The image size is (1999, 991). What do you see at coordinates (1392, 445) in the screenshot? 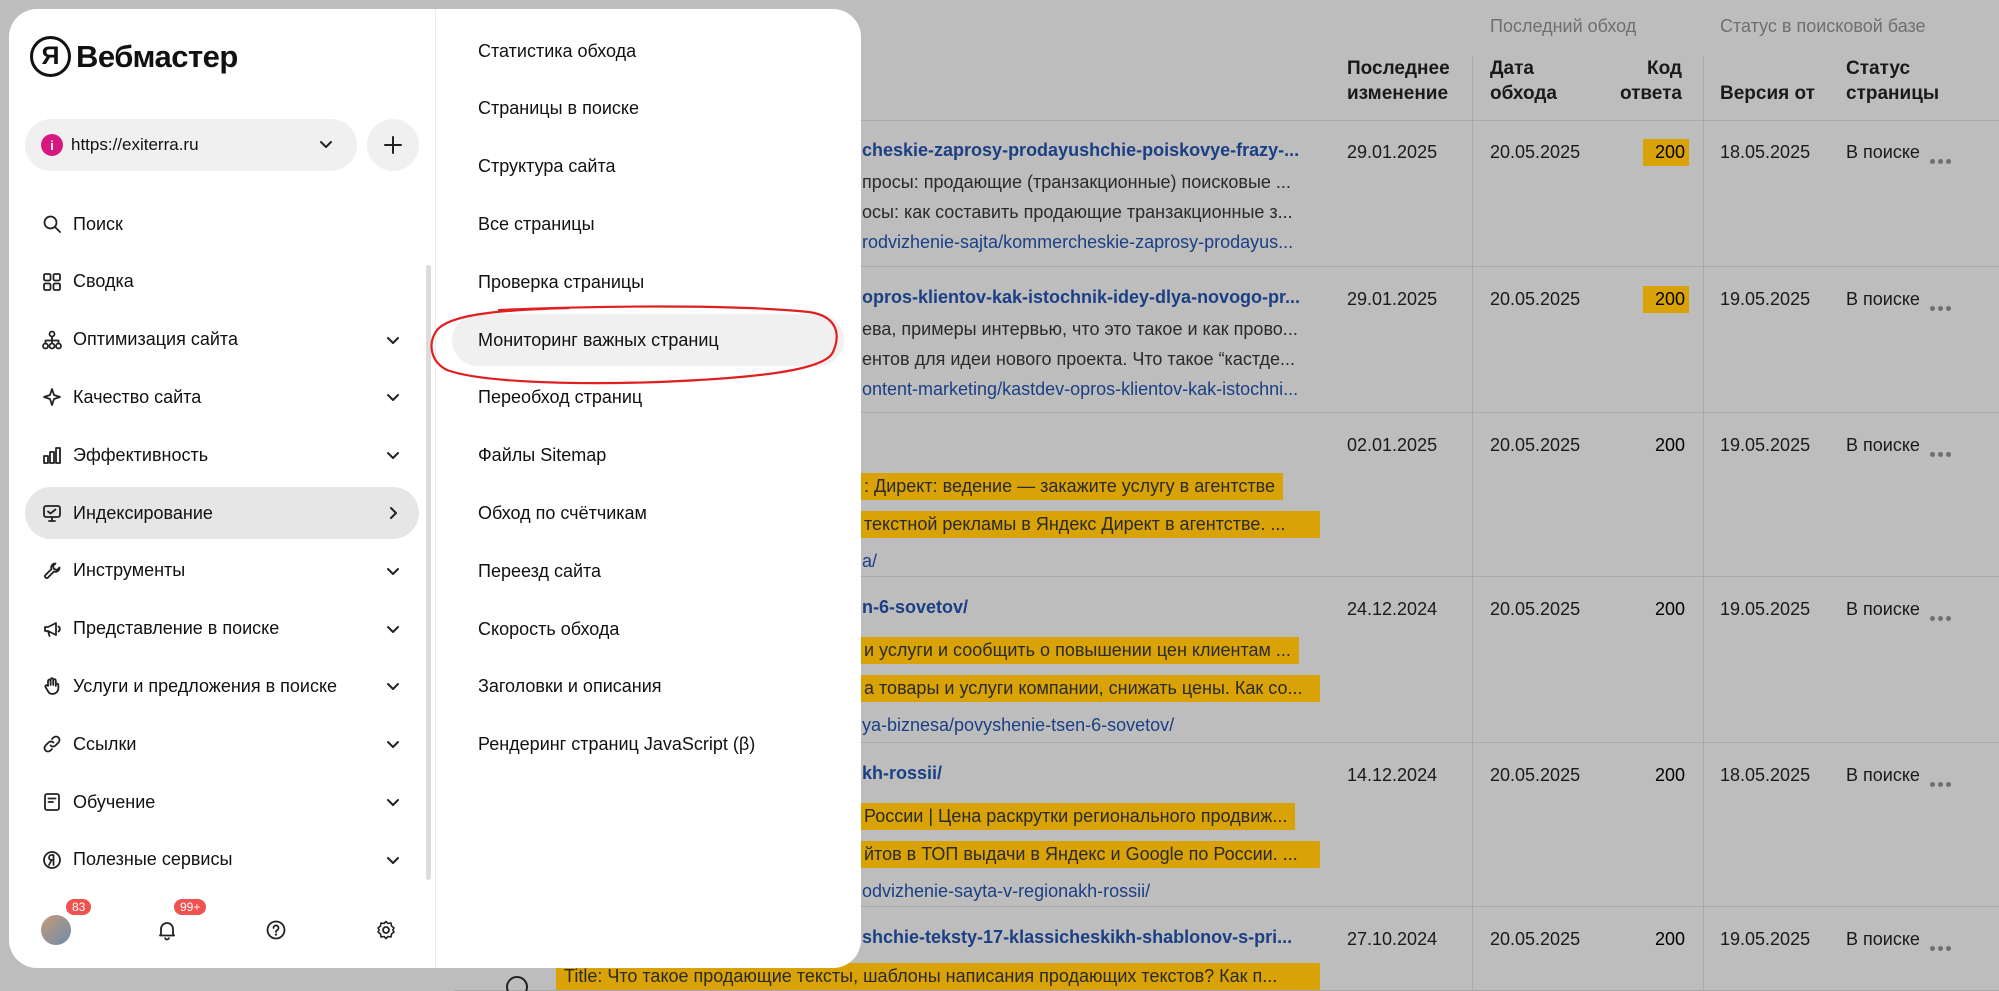
I see `last-change-date: 02.01.2025` at bounding box center [1392, 445].